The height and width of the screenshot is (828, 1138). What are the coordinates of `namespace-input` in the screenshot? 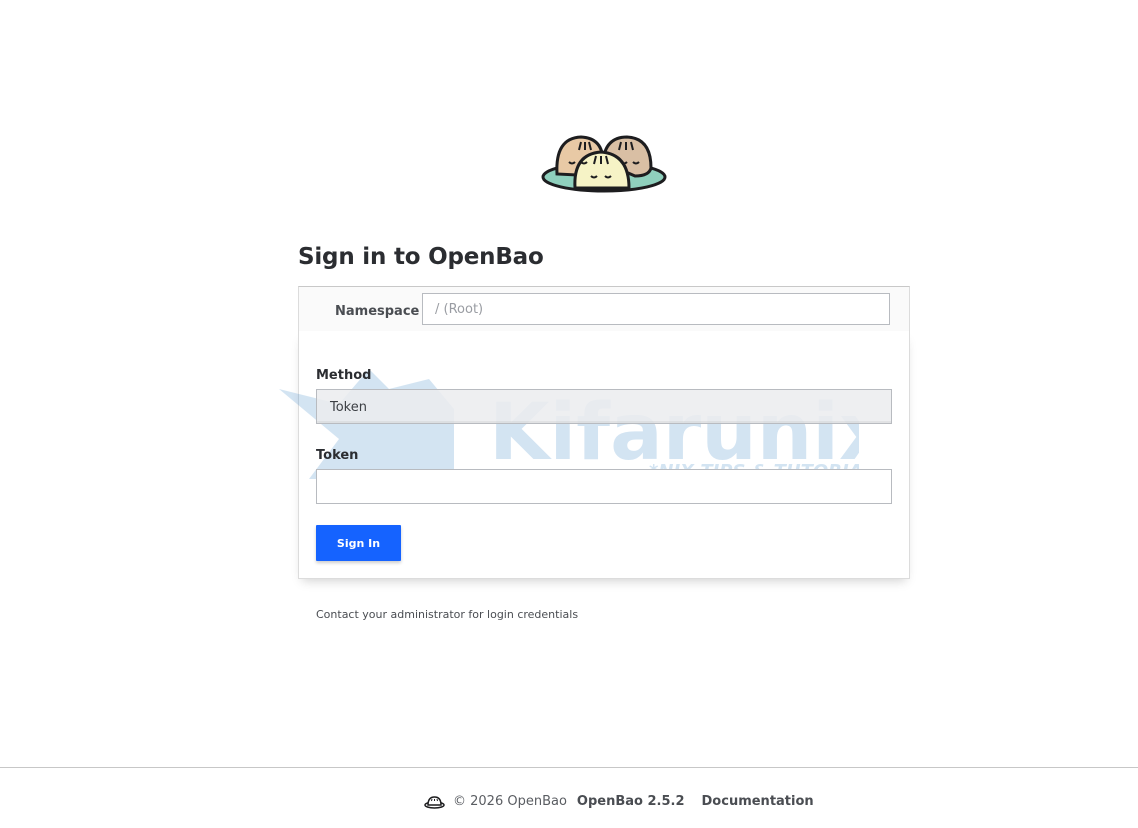 It's located at (656, 309).